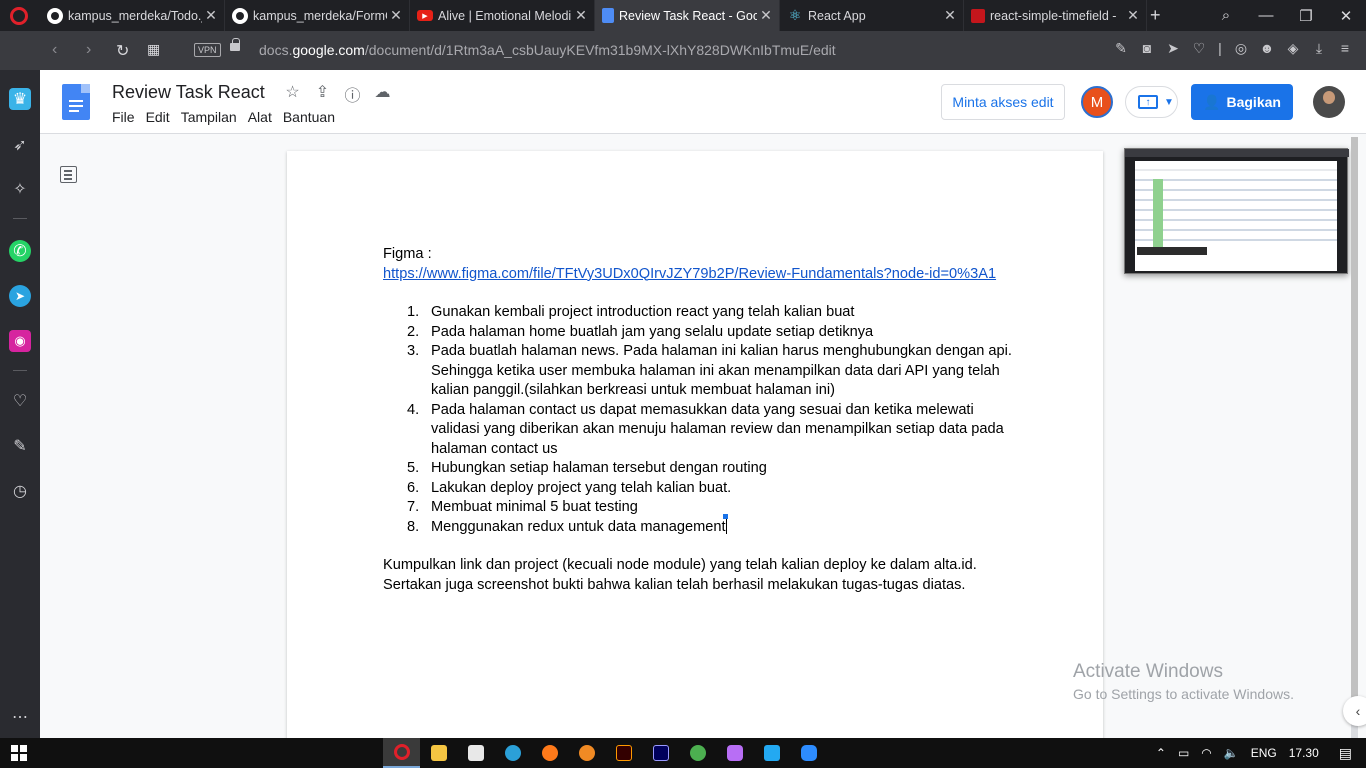 The height and width of the screenshot is (768, 1366). Describe the element at coordinates (808, 753) in the screenshot. I see `taskbar-zoom` at that location.